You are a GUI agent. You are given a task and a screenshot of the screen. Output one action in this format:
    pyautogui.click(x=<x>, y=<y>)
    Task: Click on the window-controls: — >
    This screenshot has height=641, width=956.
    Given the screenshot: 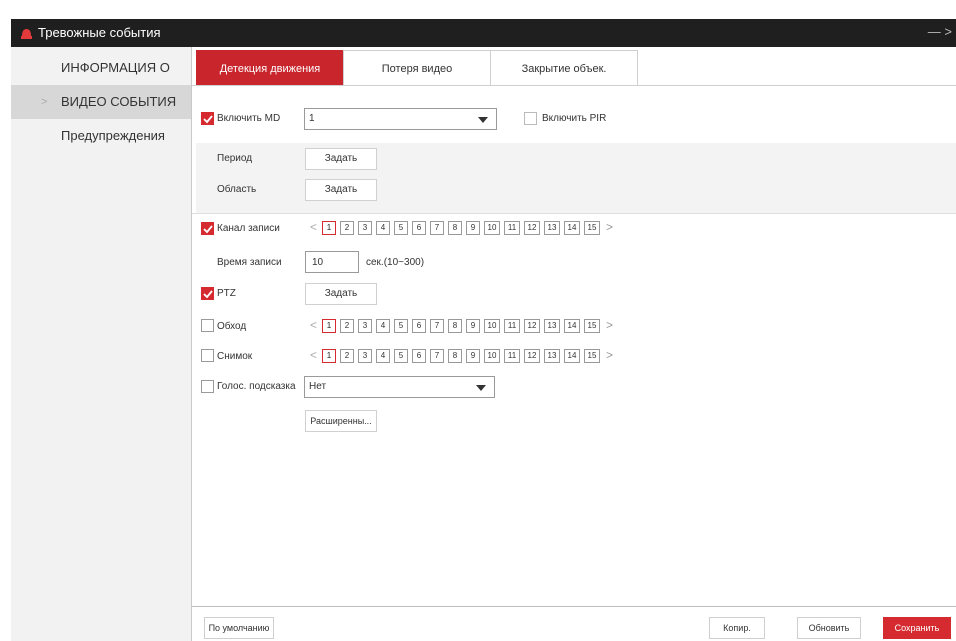 What is the action you would take?
    pyautogui.click(x=940, y=31)
    